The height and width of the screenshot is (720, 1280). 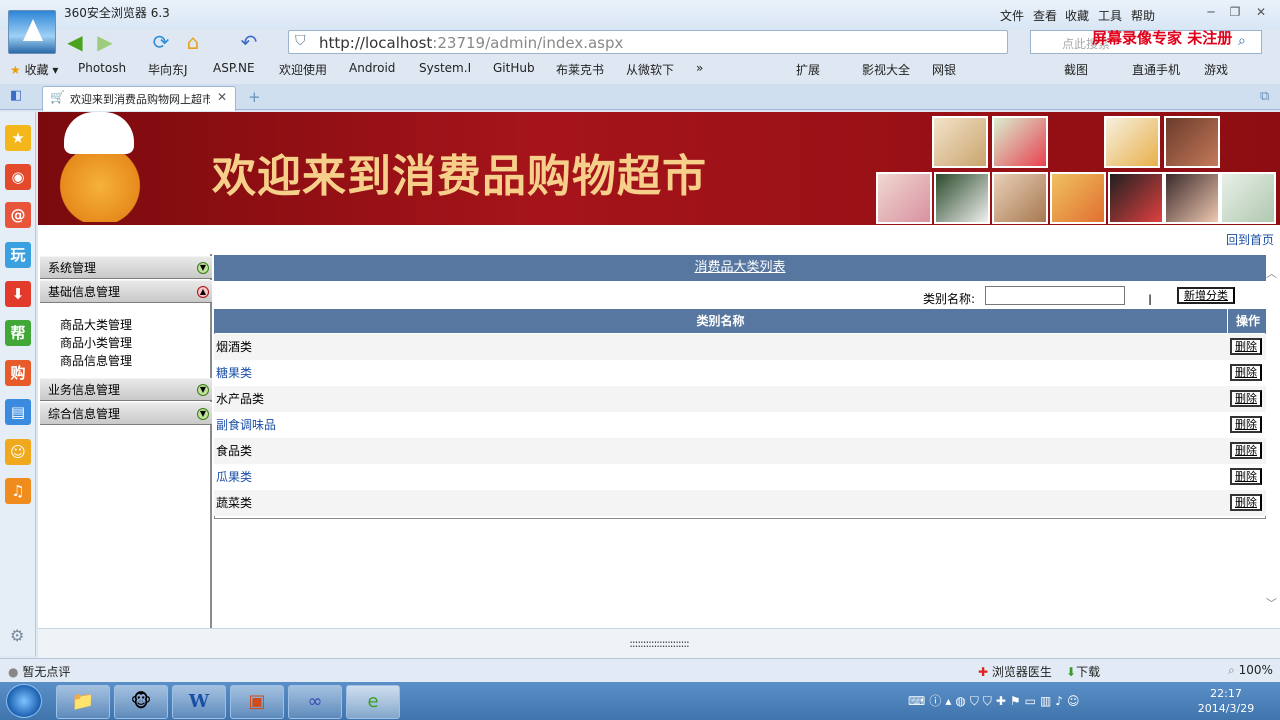 I want to click on table-row: 瓜果类 删除, so click(x=740, y=477).